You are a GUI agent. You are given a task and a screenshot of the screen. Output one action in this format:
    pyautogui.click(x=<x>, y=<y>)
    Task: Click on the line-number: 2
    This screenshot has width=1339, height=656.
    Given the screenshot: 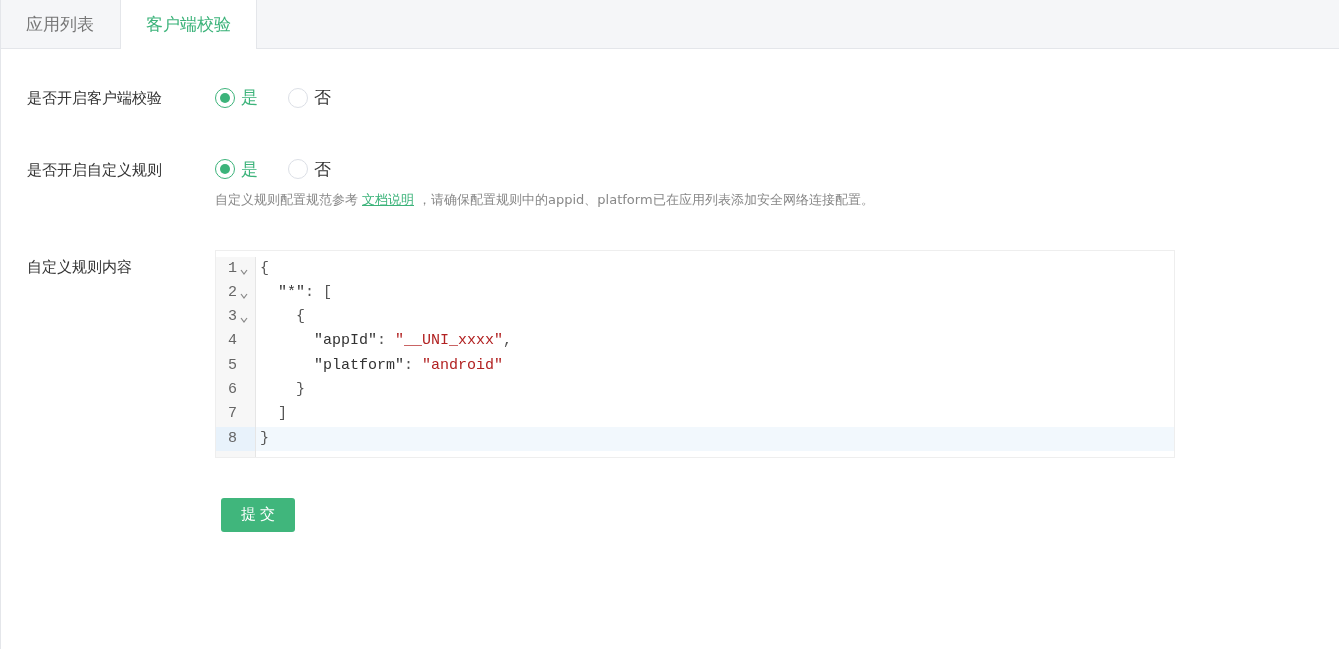 What is the action you would take?
    pyautogui.click(x=232, y=292)
    